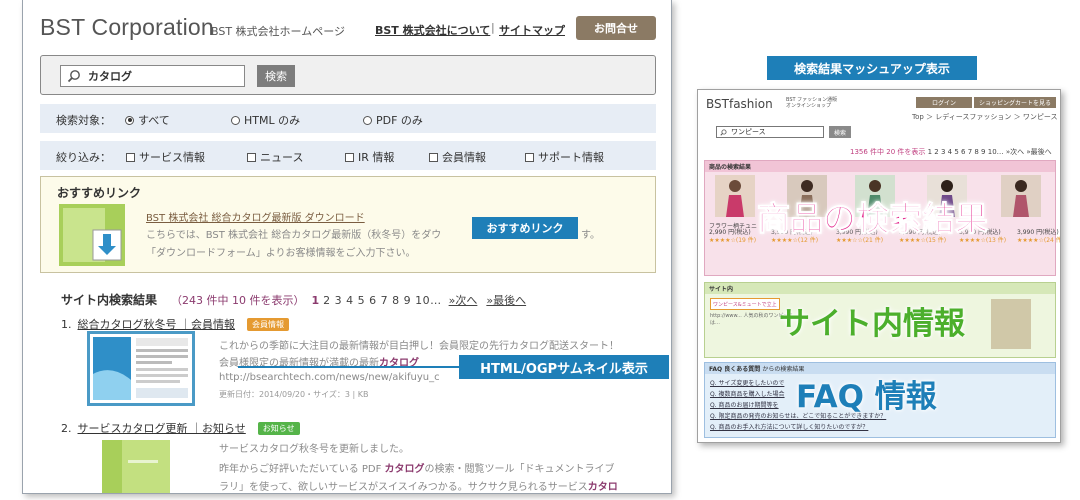 The height and width of the screenshot is (500, 1080). I want to click on filter-news-label: ニュース, so click(282, 157).